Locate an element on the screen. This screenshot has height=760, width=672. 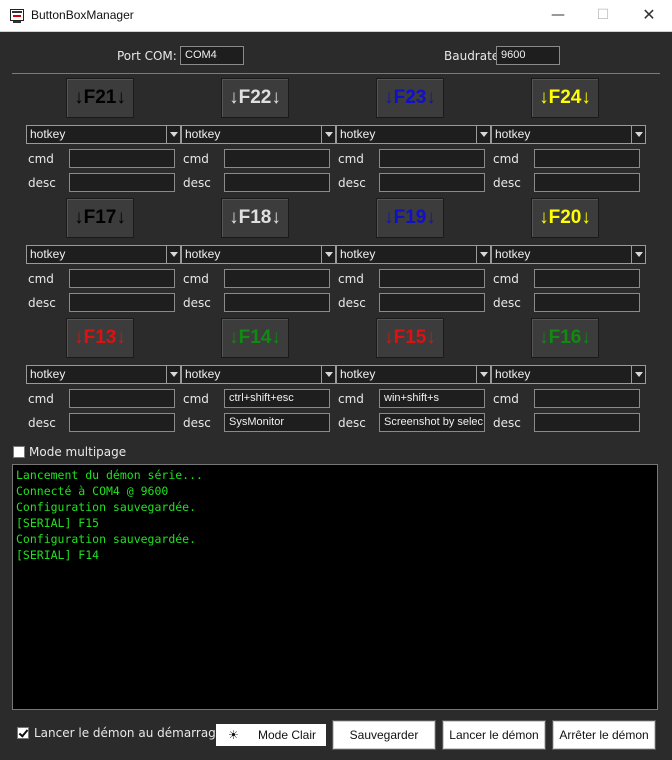
fkey-button: ↓F19↓ is located at coordinates (410, 218).